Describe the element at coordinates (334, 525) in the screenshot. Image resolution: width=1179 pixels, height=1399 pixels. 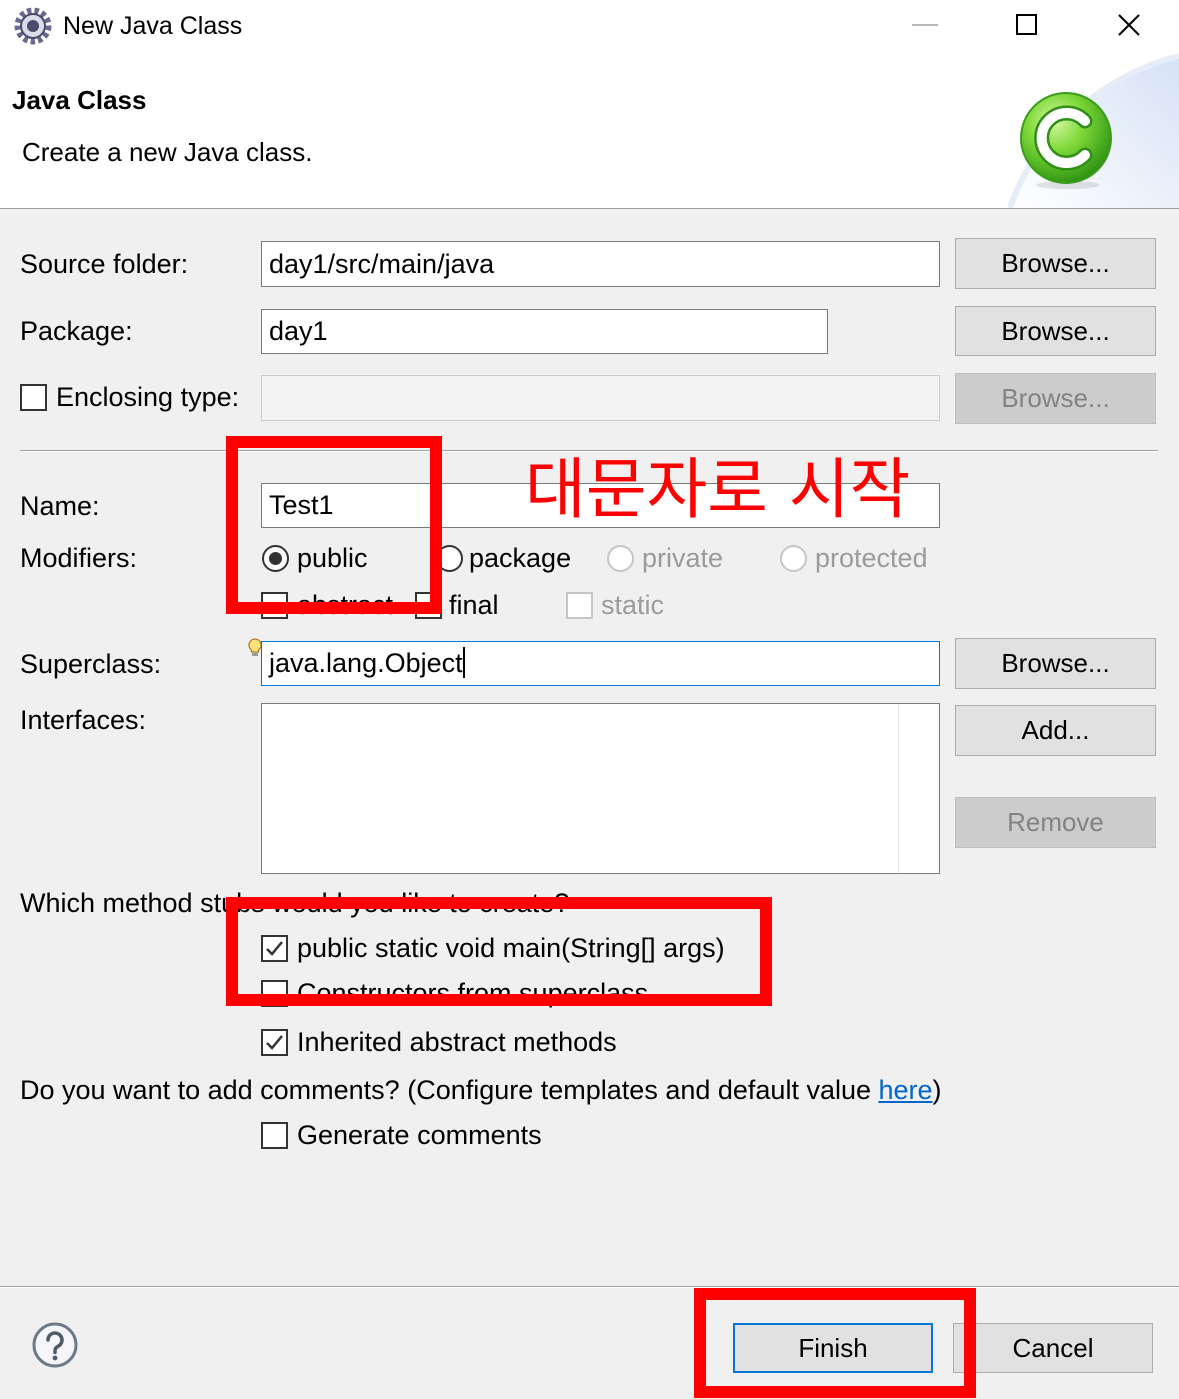
I see `annotation-box-name-modifier` at that location.